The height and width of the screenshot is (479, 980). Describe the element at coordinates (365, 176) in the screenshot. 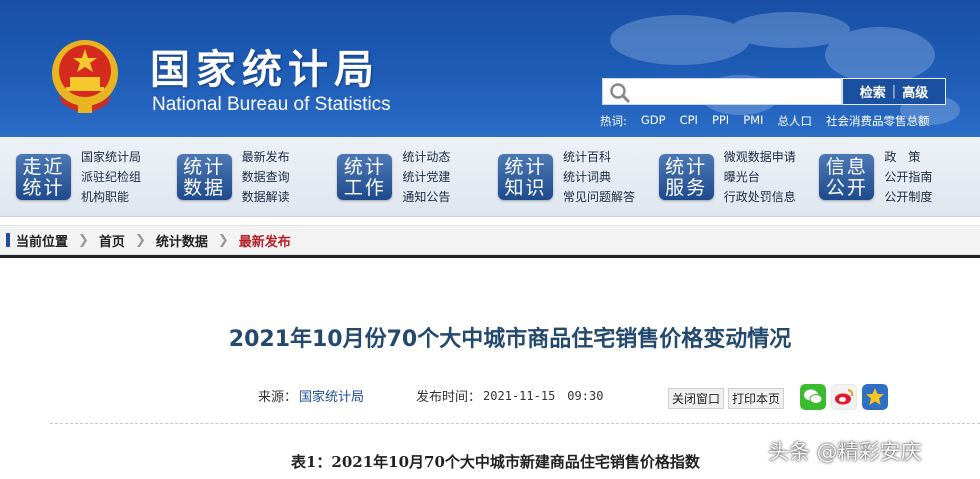

I see `nav-badge-work: 统计 工作` at that location.